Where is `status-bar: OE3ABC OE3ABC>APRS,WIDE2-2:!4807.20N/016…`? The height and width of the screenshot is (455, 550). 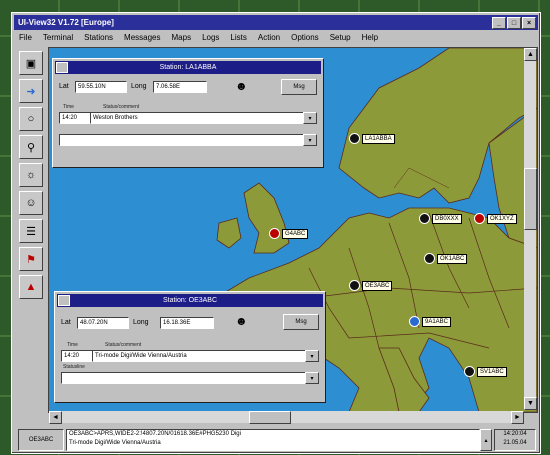 status-bar: OE3ABC OE3ABC>APRS,WIDE2-2:!4807.20N/016… is located at coordinates (276, 439).